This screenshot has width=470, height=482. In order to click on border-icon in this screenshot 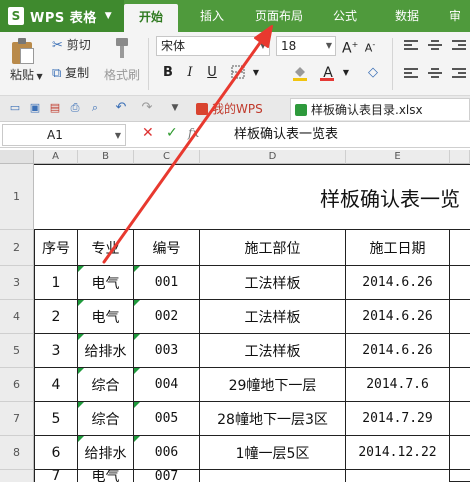, I will do `click(238, 73)`.